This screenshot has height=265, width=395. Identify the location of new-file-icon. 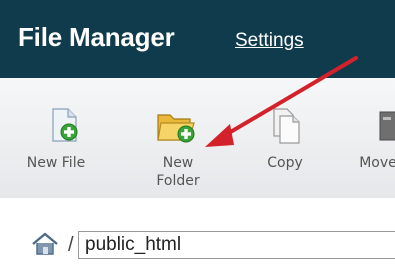
(65, 125).